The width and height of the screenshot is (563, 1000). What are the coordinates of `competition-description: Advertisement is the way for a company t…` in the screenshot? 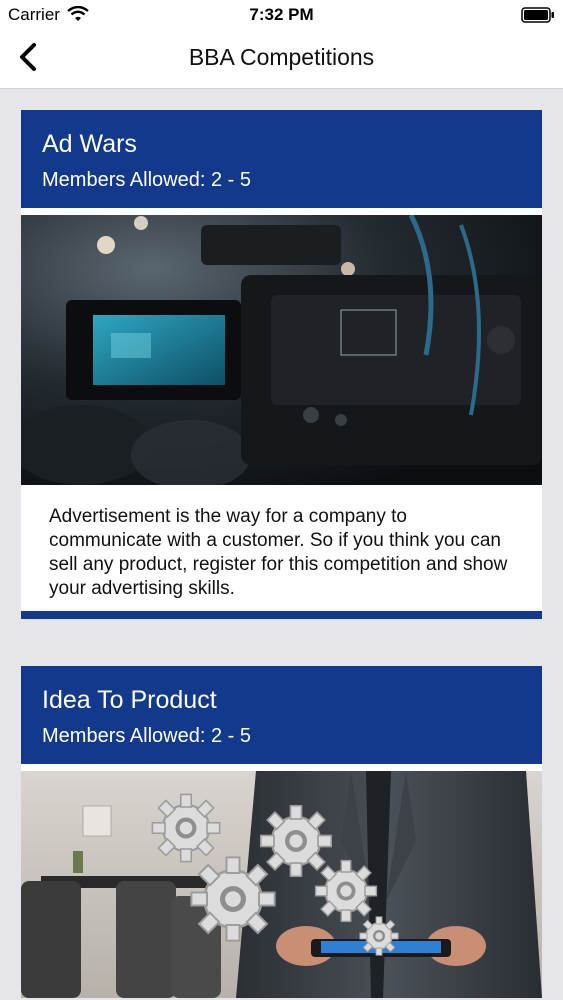 It's located at (278, 552).